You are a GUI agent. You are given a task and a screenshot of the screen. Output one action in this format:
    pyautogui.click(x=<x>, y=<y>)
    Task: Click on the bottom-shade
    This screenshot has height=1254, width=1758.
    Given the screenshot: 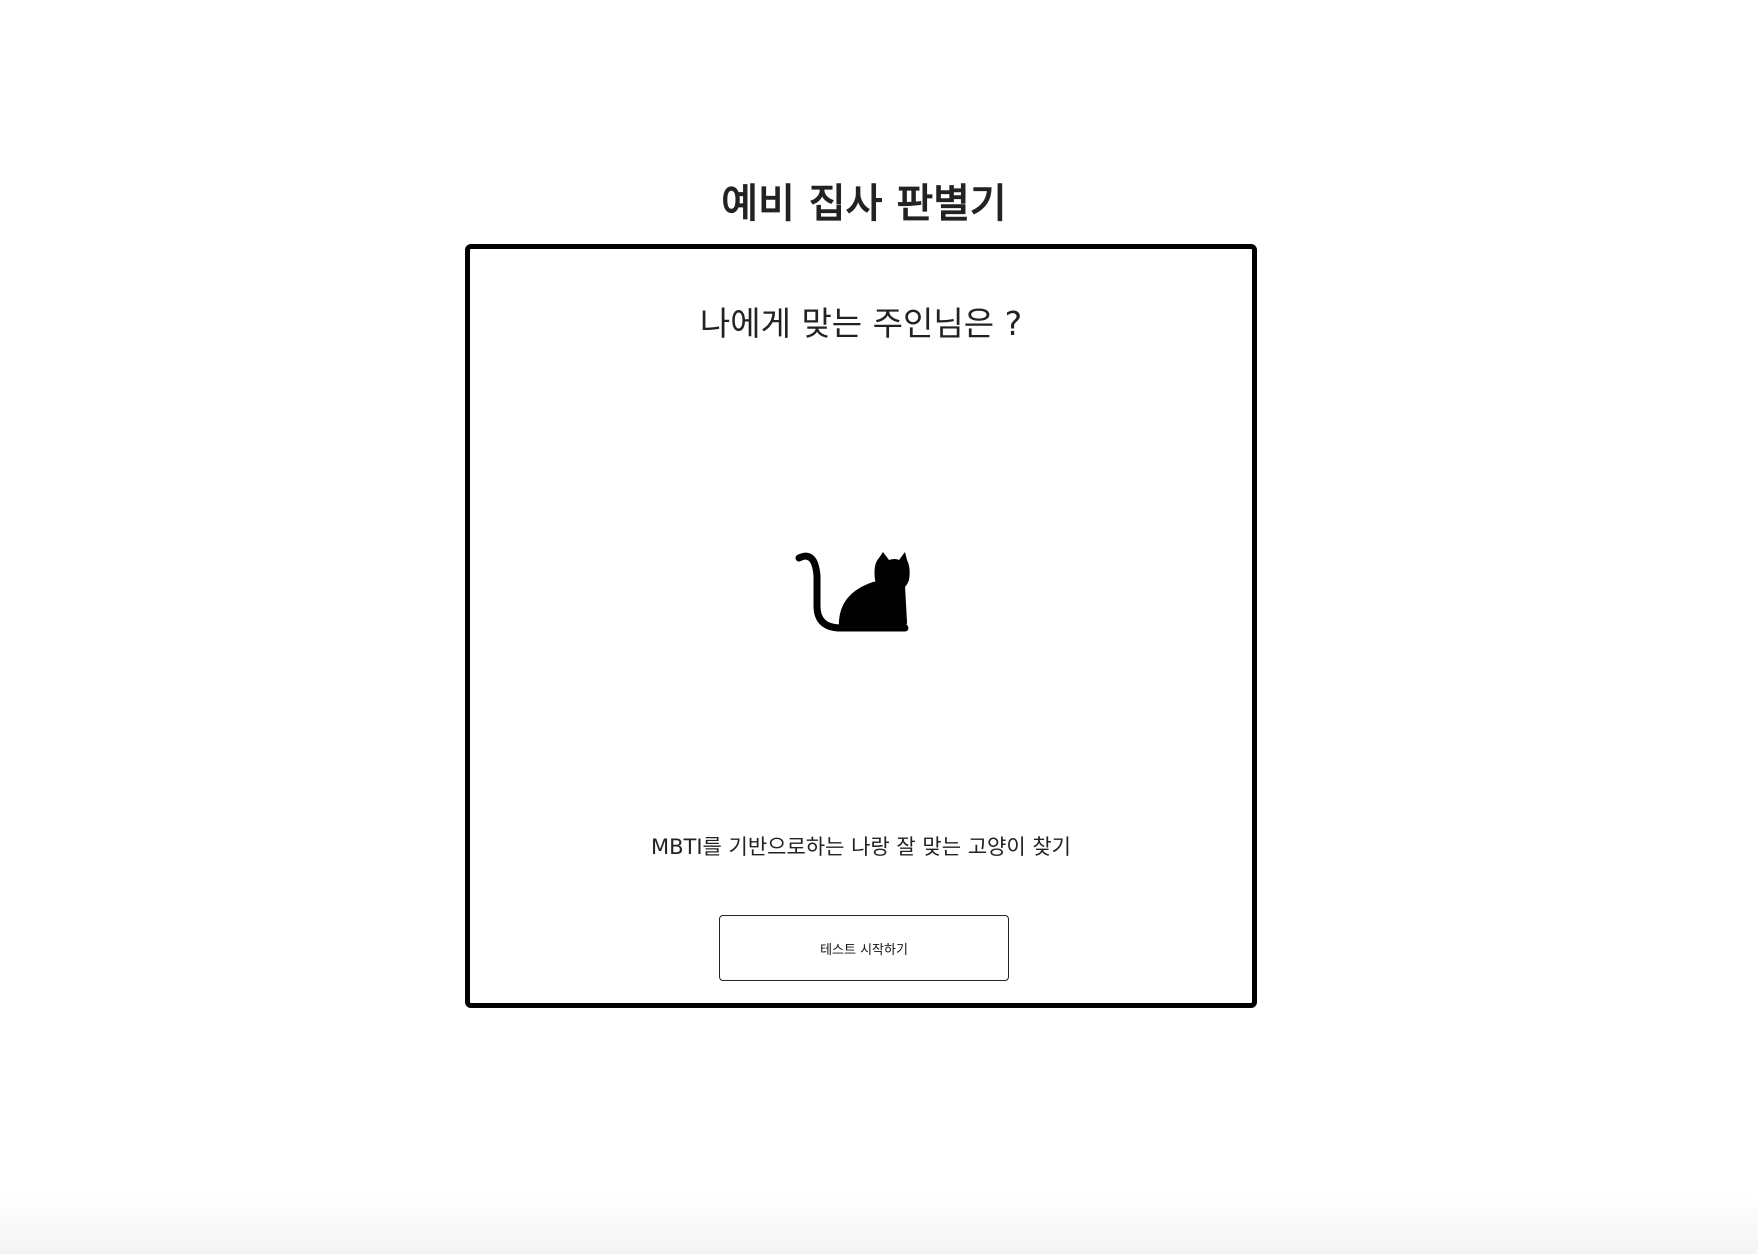 What is the action you would take?
    pyautogui.click(x=879, y=1224)
    